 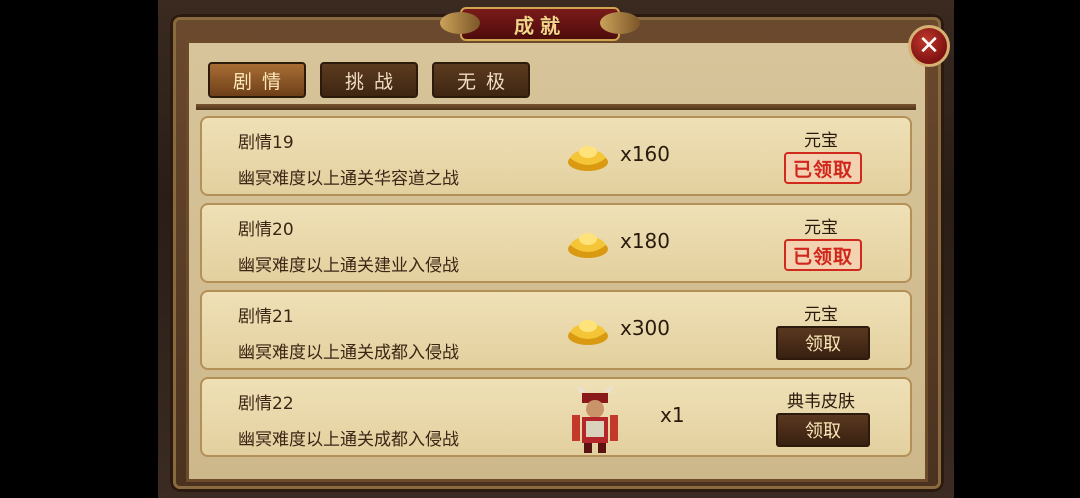 What do you see at coordinates (556, 156) in the screenshot?
I see `achievement-row: 剧情19 幽冥难度以上通关华容道之战 x160 元宝 已领取` at bounding box center [556, 156].